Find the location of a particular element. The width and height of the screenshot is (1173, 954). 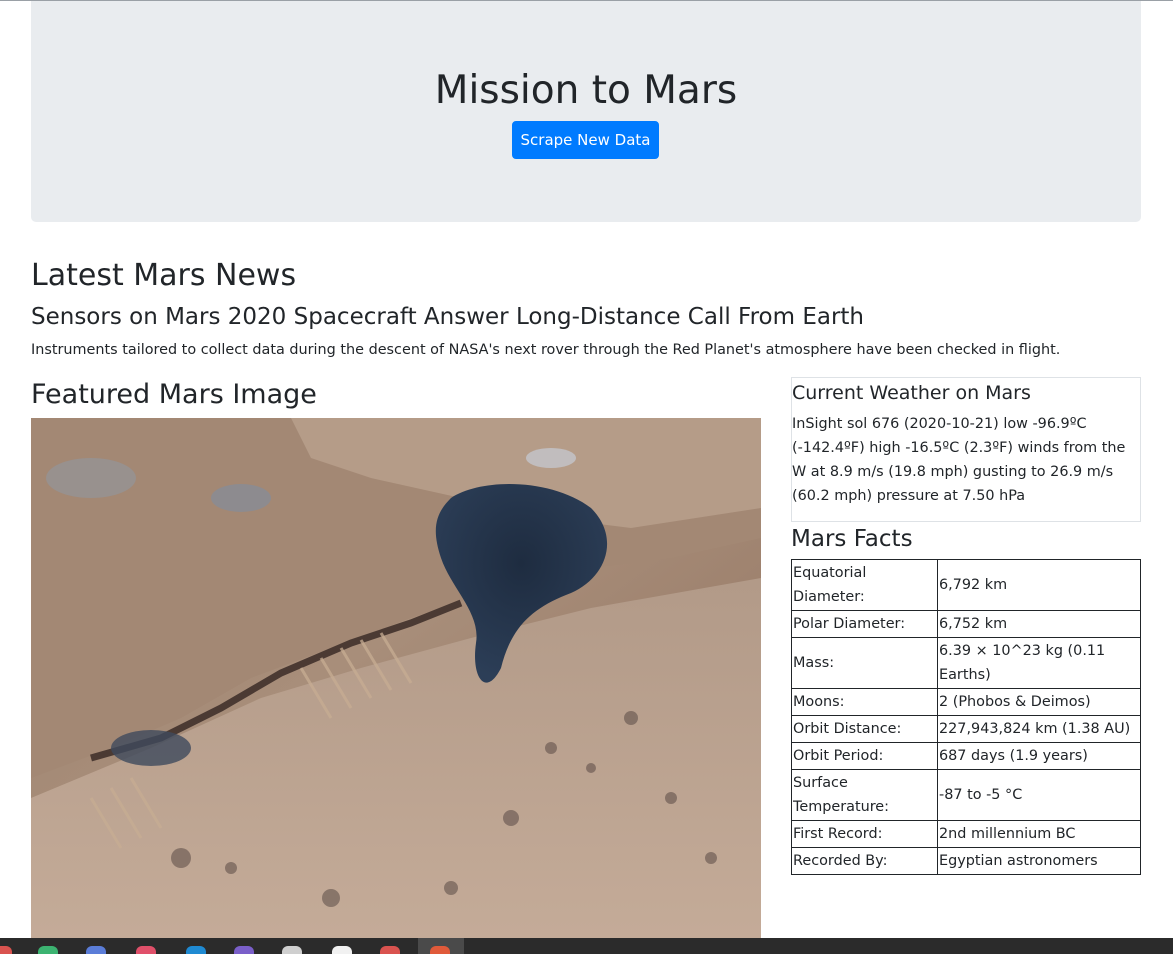

scrape-new-data-button: Scrape New Data is located at coordinates (585, 140).